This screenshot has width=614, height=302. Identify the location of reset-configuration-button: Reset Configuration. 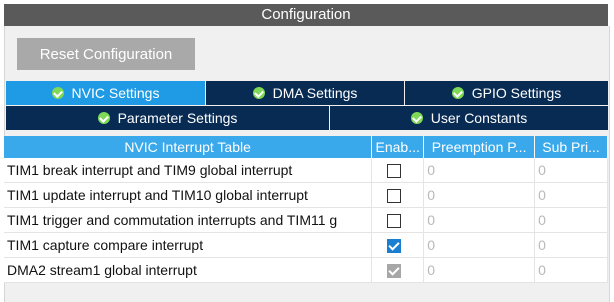
(106, 54).